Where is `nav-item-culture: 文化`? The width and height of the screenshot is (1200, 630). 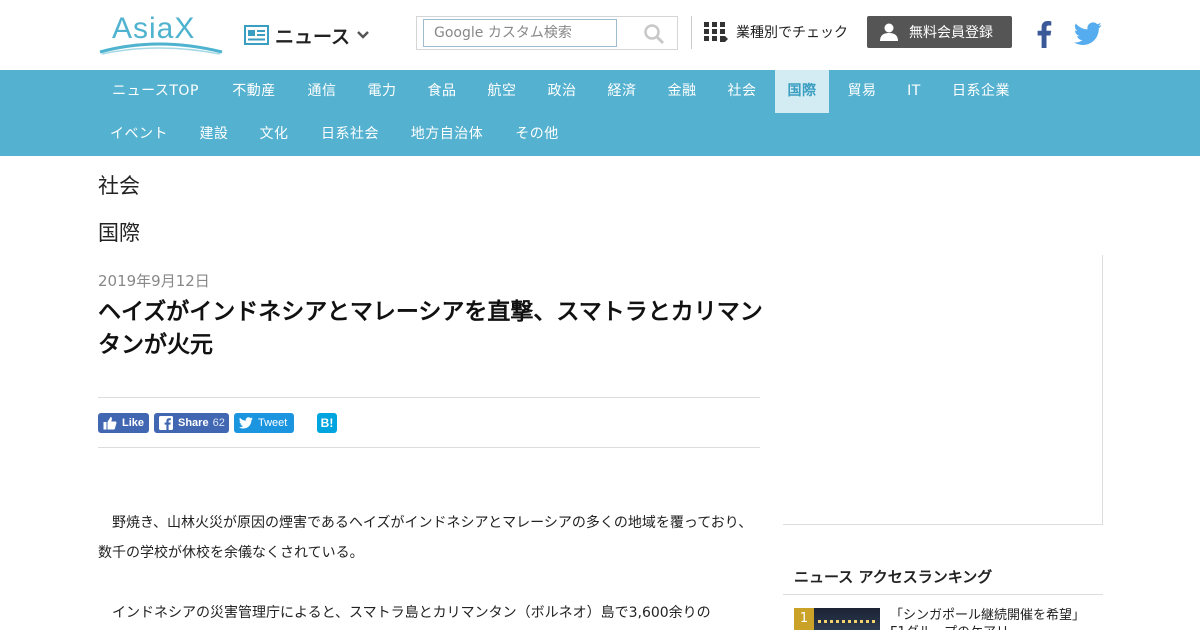 nav-item-culture: 文化 is located at coordinates (274, 134).